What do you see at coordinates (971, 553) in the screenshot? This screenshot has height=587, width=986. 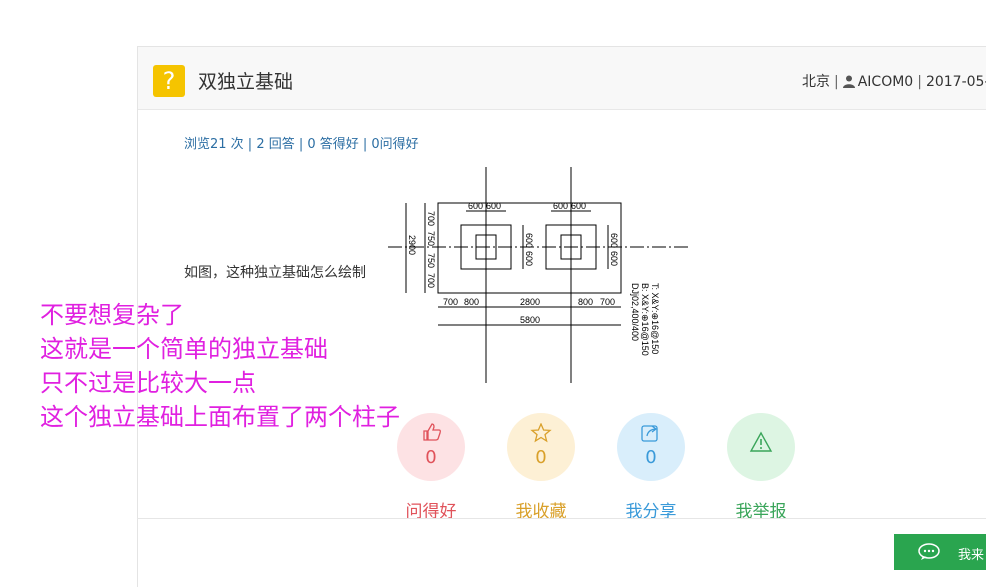 I see `answer-chat-label: 我来` at bounding box center [971, 553].